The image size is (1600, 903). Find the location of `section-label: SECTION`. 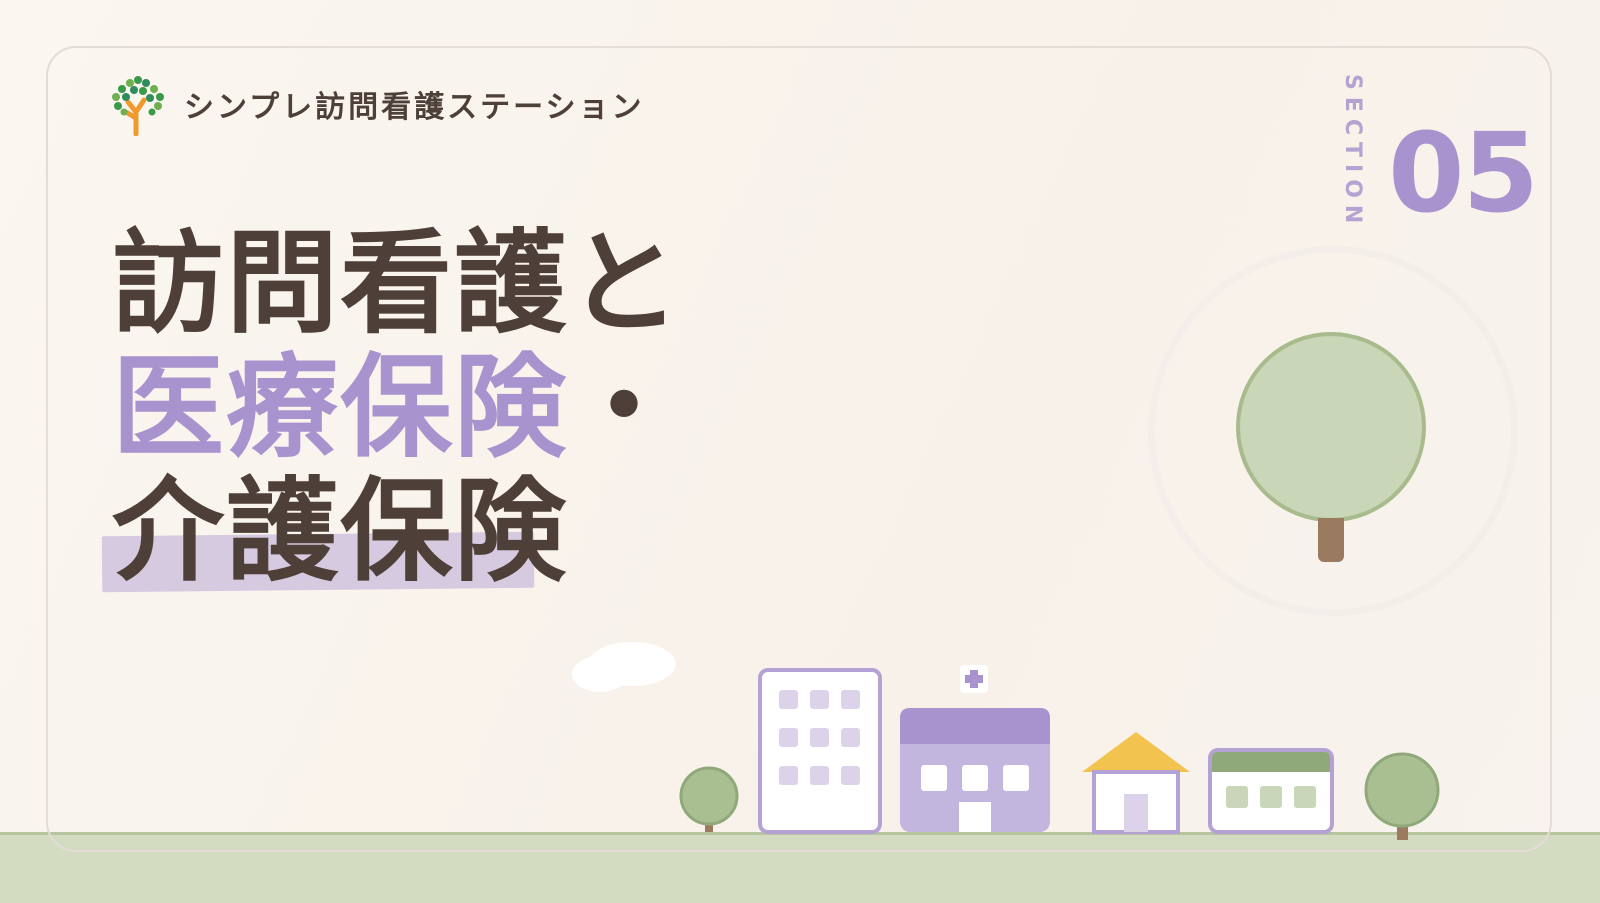

section-label: SECTION is located at coordinates (1352, 152).